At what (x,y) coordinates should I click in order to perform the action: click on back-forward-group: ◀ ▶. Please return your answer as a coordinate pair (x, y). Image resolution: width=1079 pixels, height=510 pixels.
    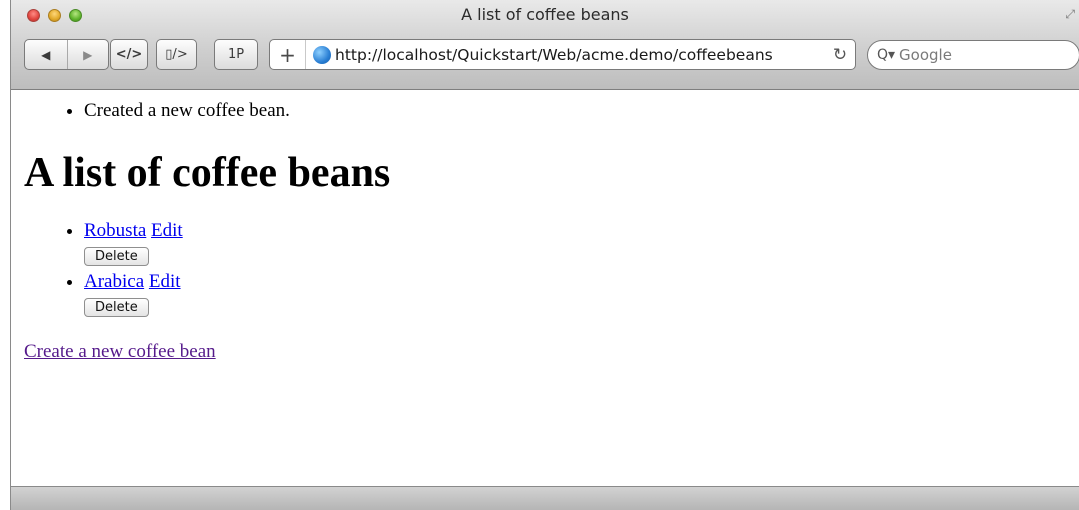
    Looking at the image, I should click on (66, 54).